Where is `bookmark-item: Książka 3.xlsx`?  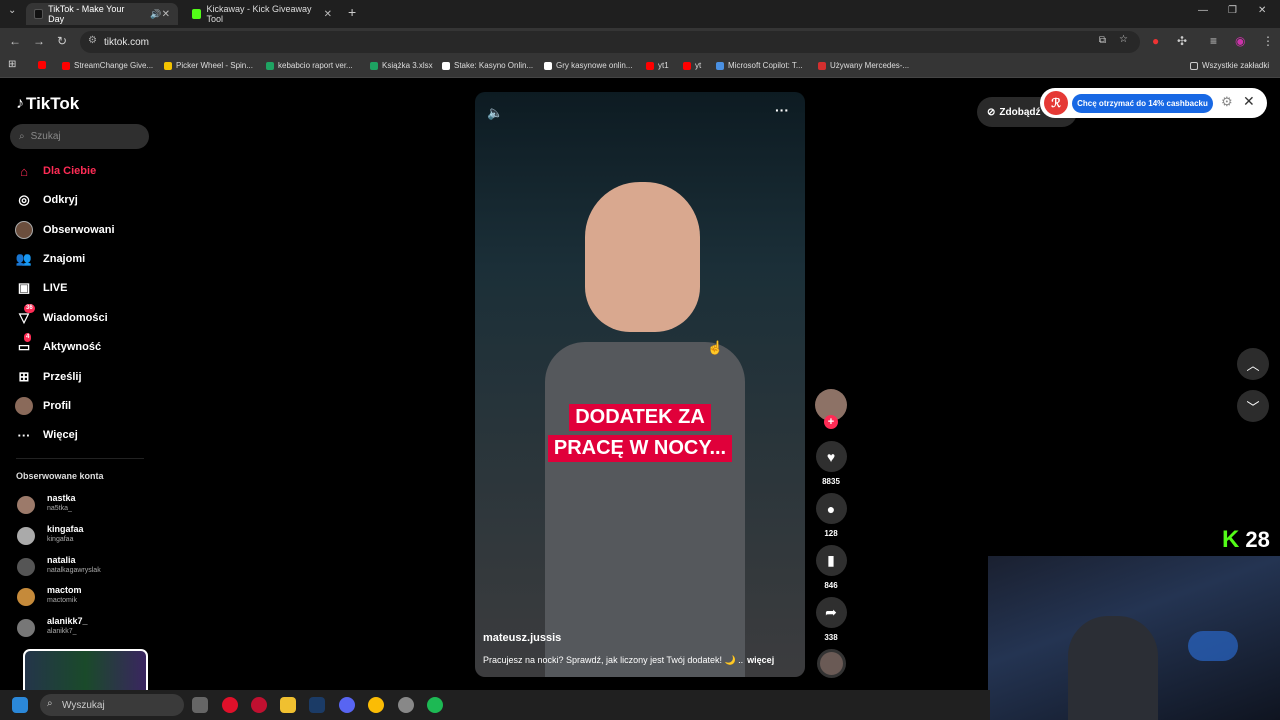
bookmark-item: Książka 3.xlsx is located at coordinates (401, 65).